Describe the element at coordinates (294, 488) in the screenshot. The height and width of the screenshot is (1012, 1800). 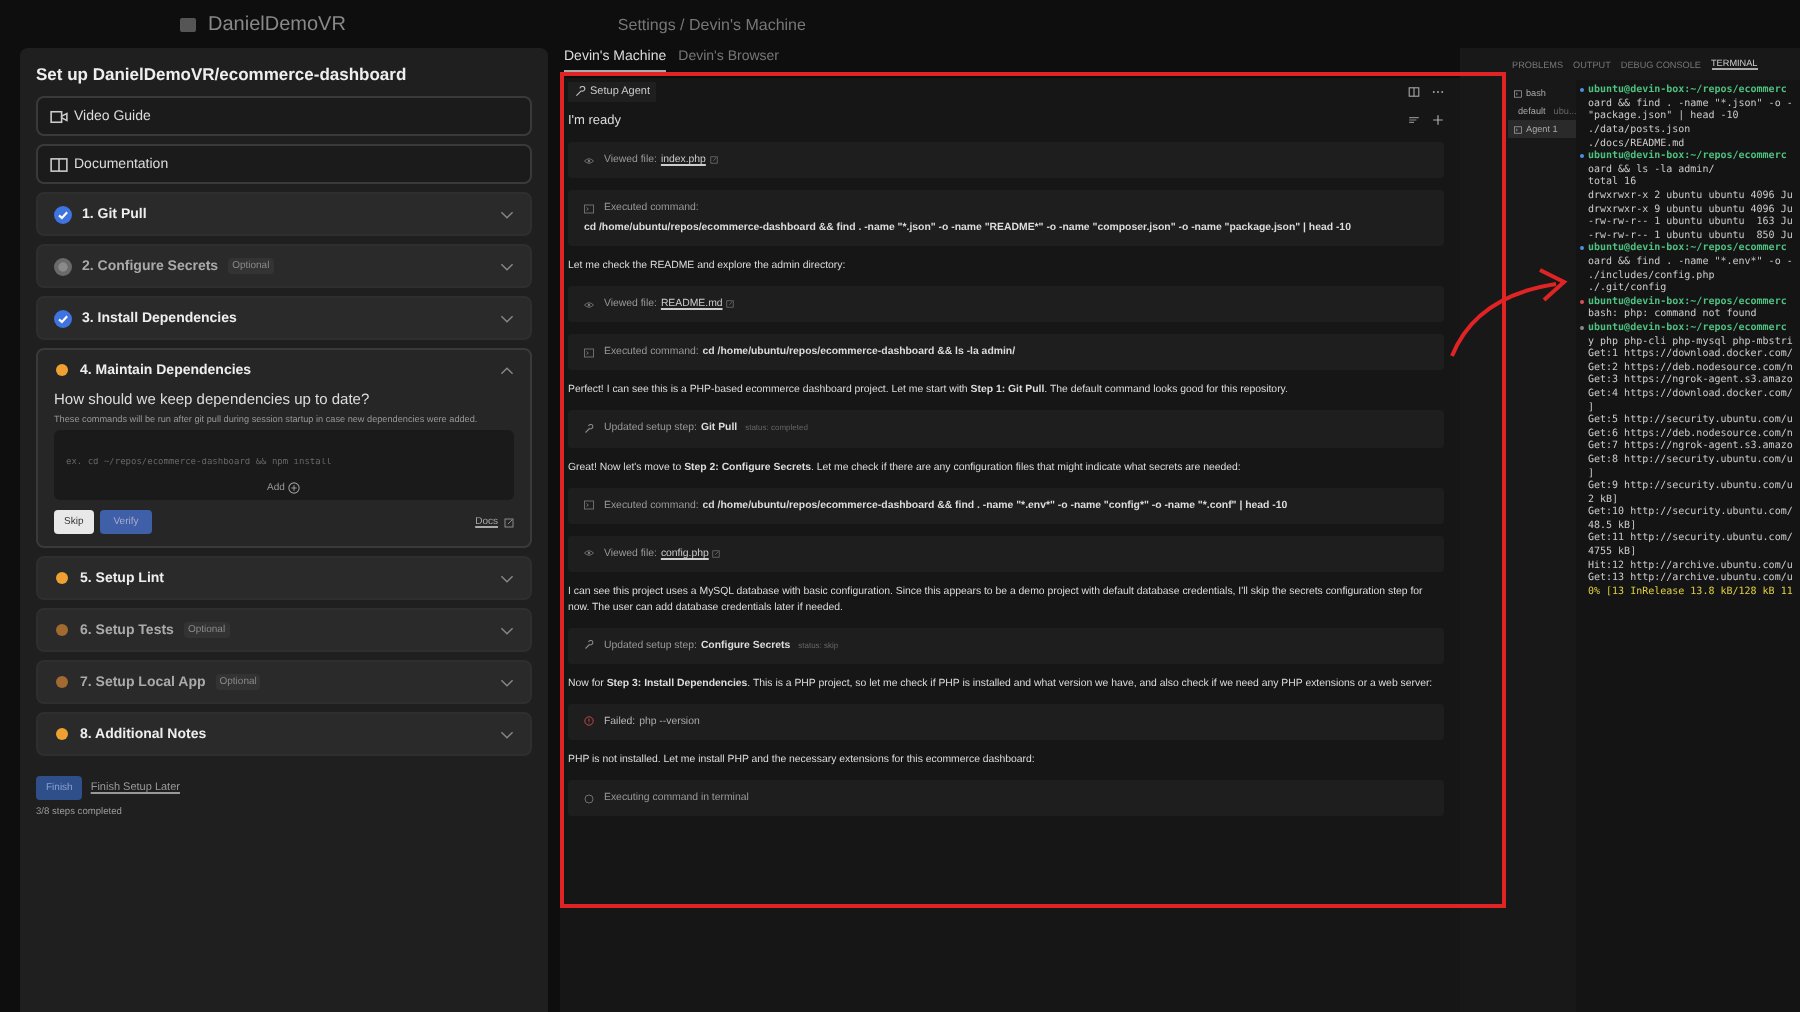
I see `plus-circle-icon` at that location.